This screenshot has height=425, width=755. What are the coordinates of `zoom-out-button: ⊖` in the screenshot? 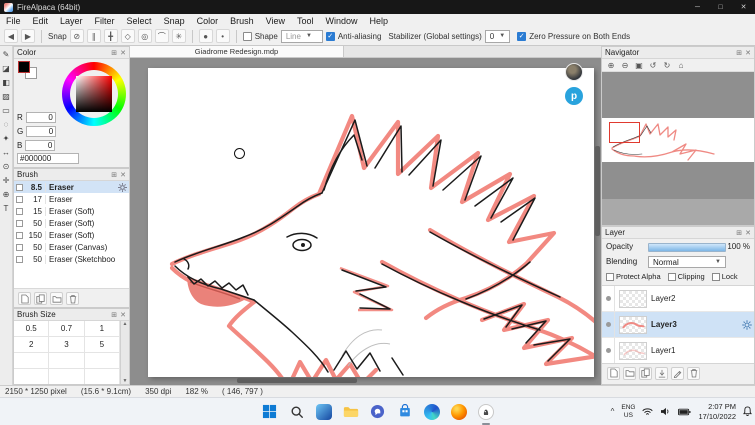 It's located at (625, 65).